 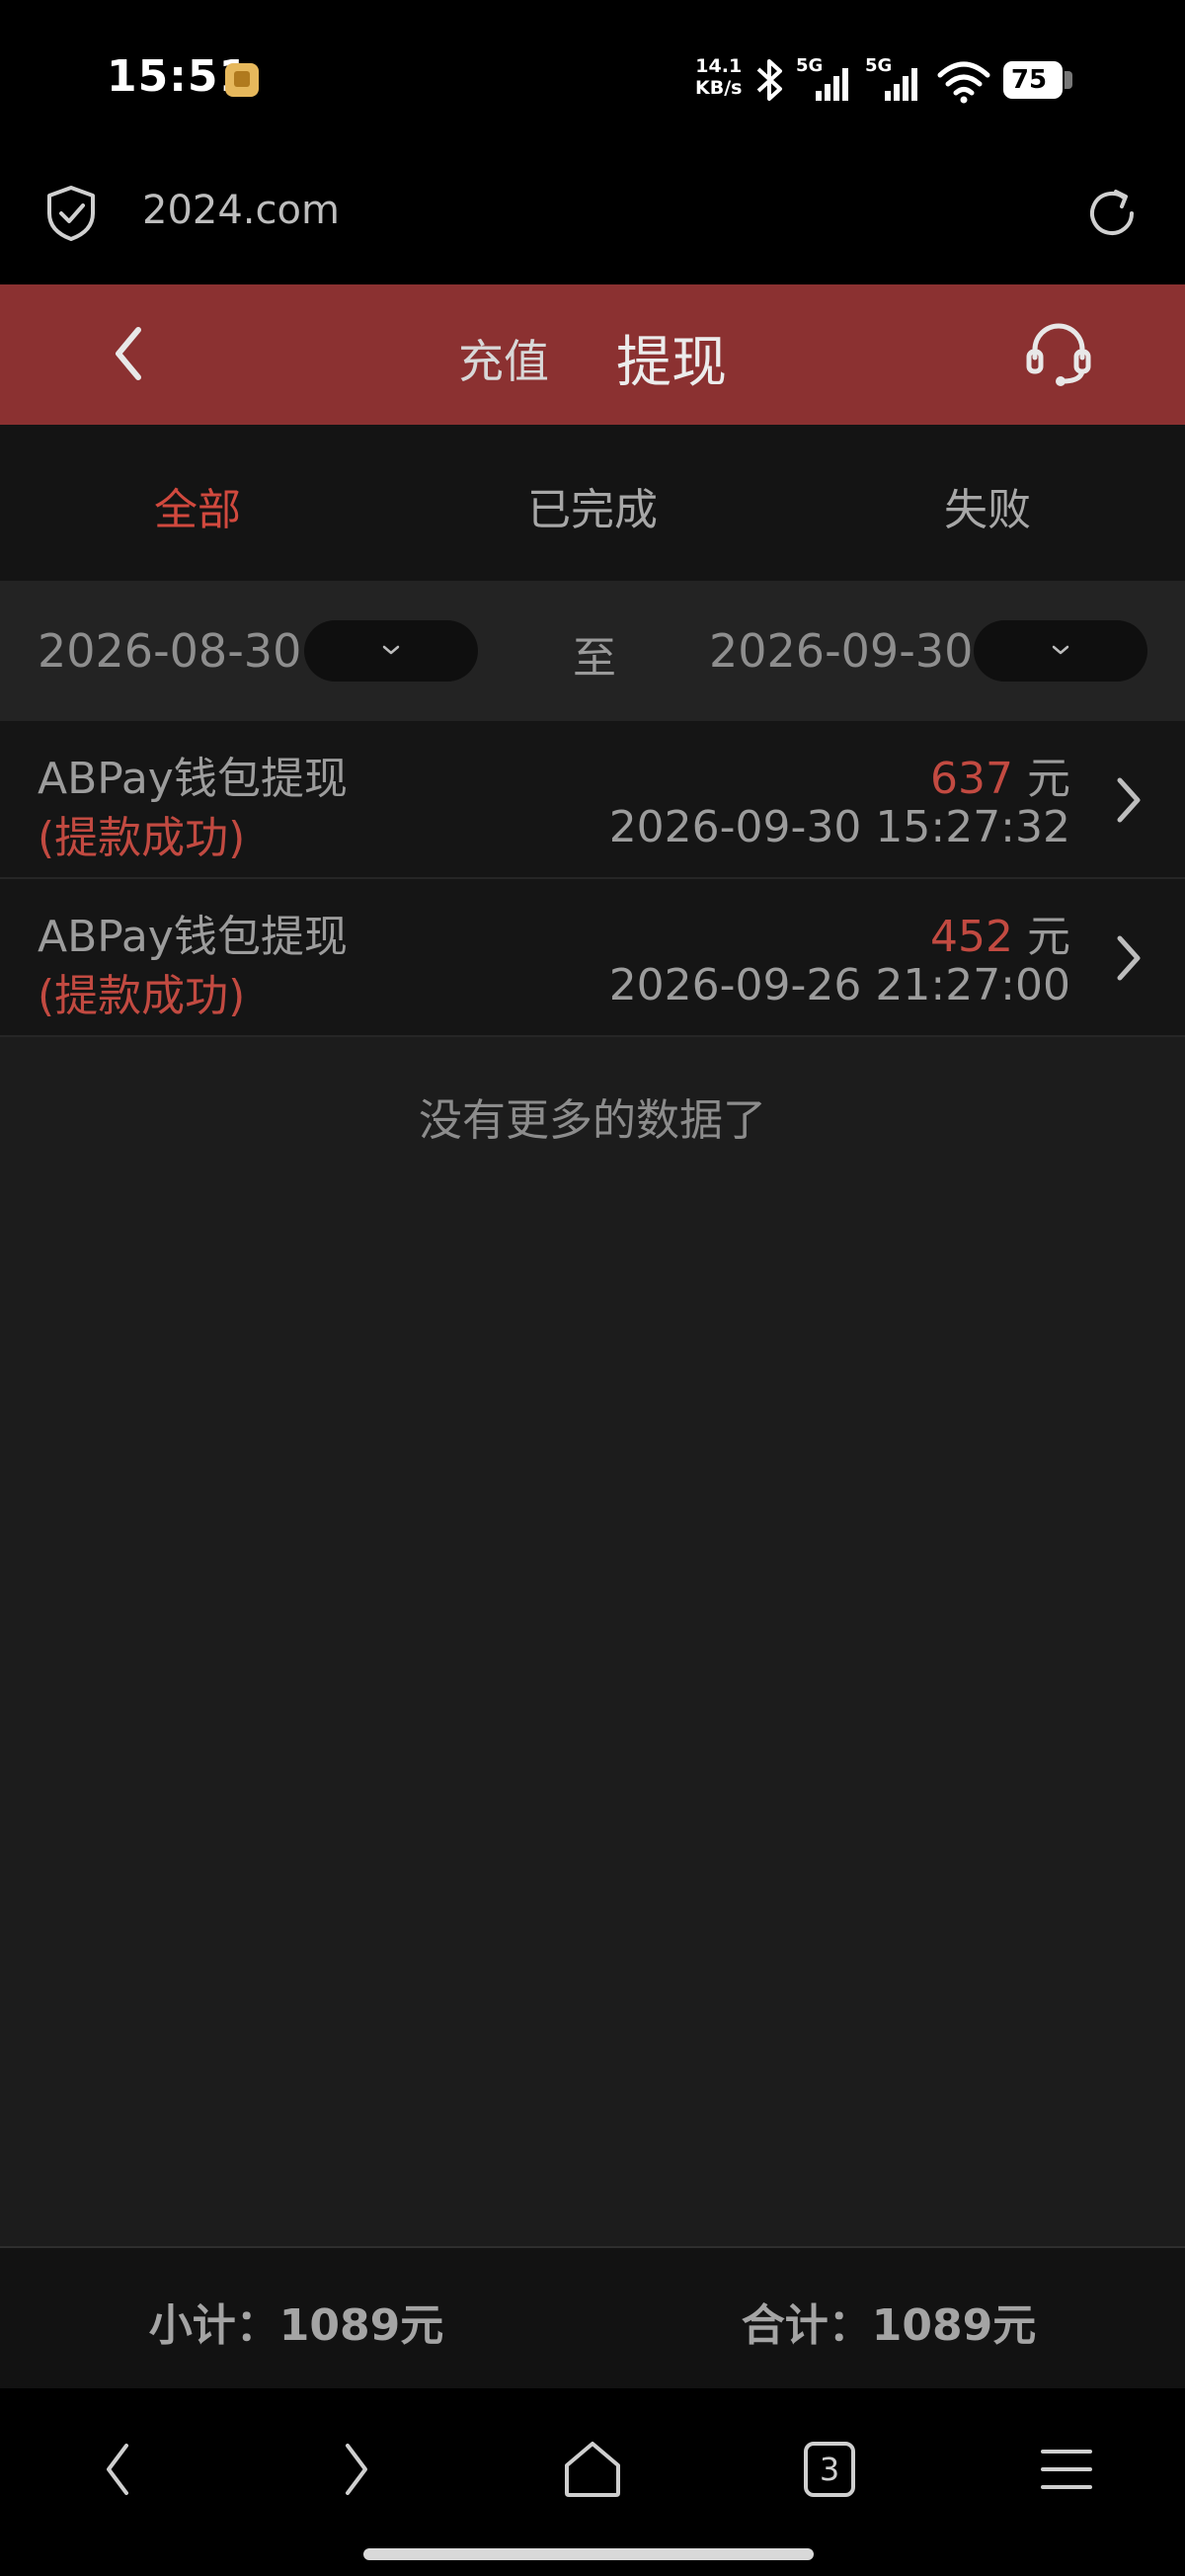 What do you see at coordinates (839, 827) in the screenshot?
I see `record-time: 2026-09-30 15:27:32` at bounding box center [839, 827].